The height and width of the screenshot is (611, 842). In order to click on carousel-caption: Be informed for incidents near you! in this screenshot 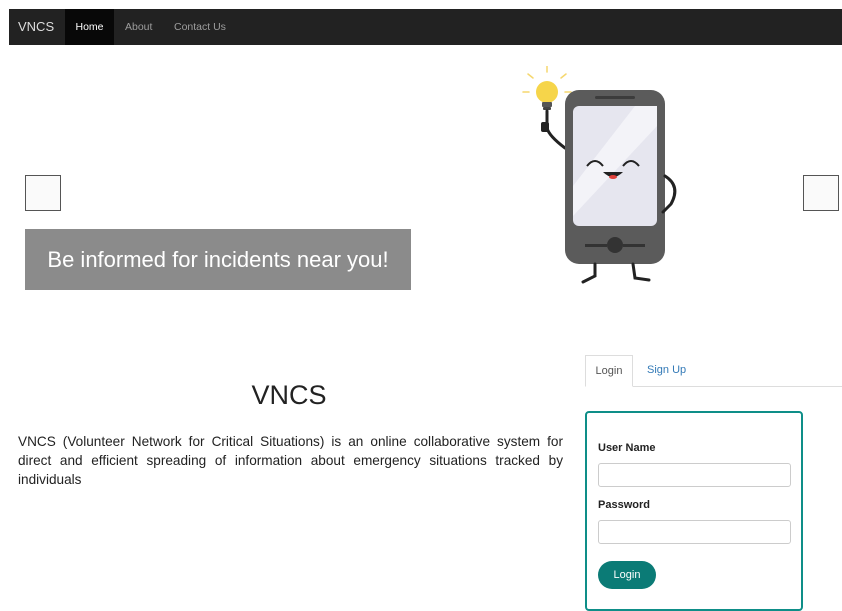, I will do `click(218, 259)`.